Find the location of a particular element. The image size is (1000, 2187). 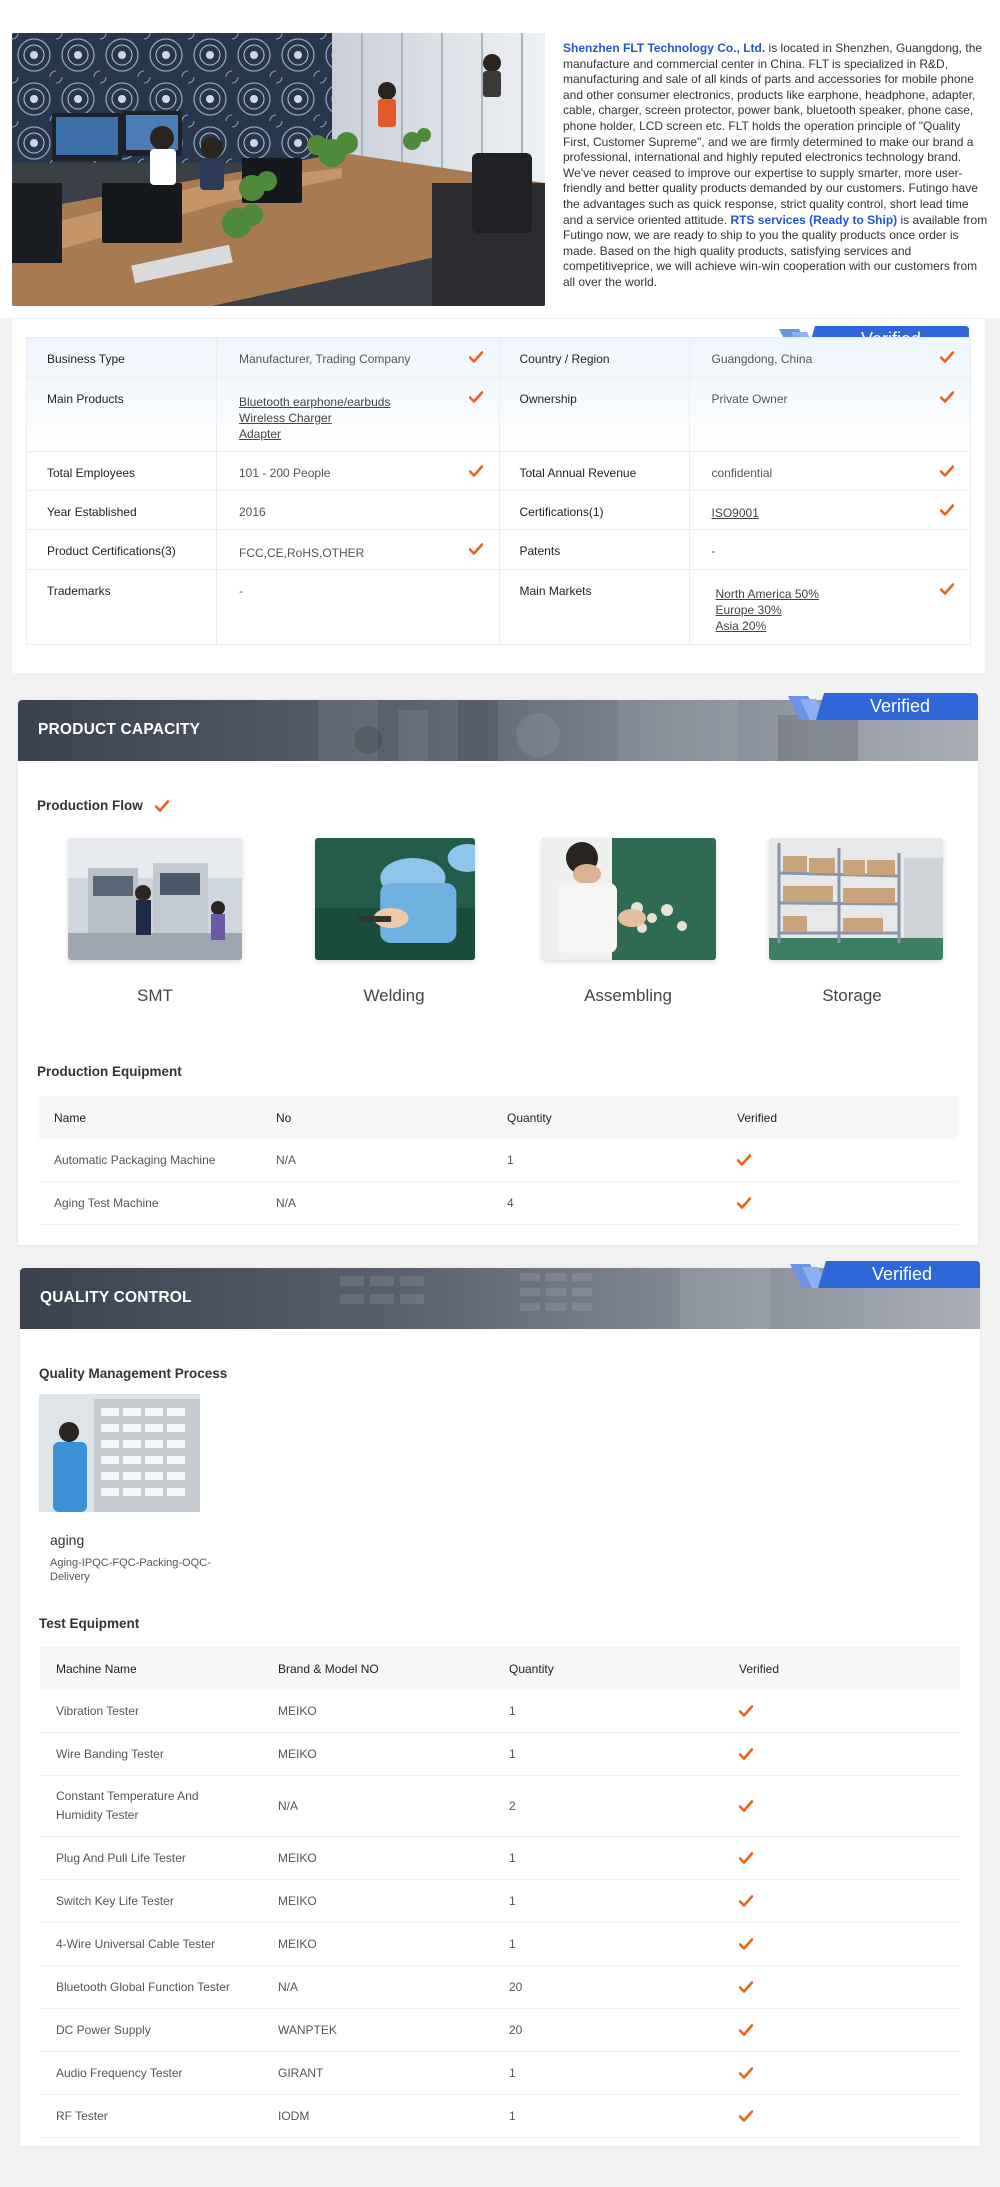

table-row: RF Tester IODM 1 is located at coordinates (500, 2116).